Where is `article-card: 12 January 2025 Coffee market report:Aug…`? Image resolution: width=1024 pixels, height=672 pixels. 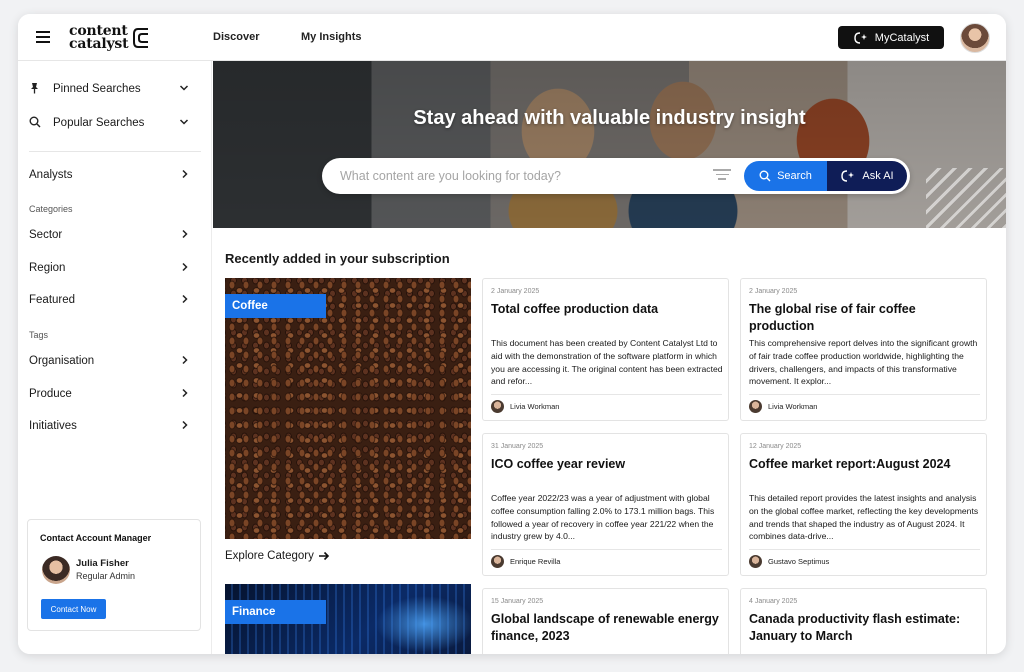
article-card: 12 January 2025 Coffee market report:Aug… is located at coordinates (863, 504).